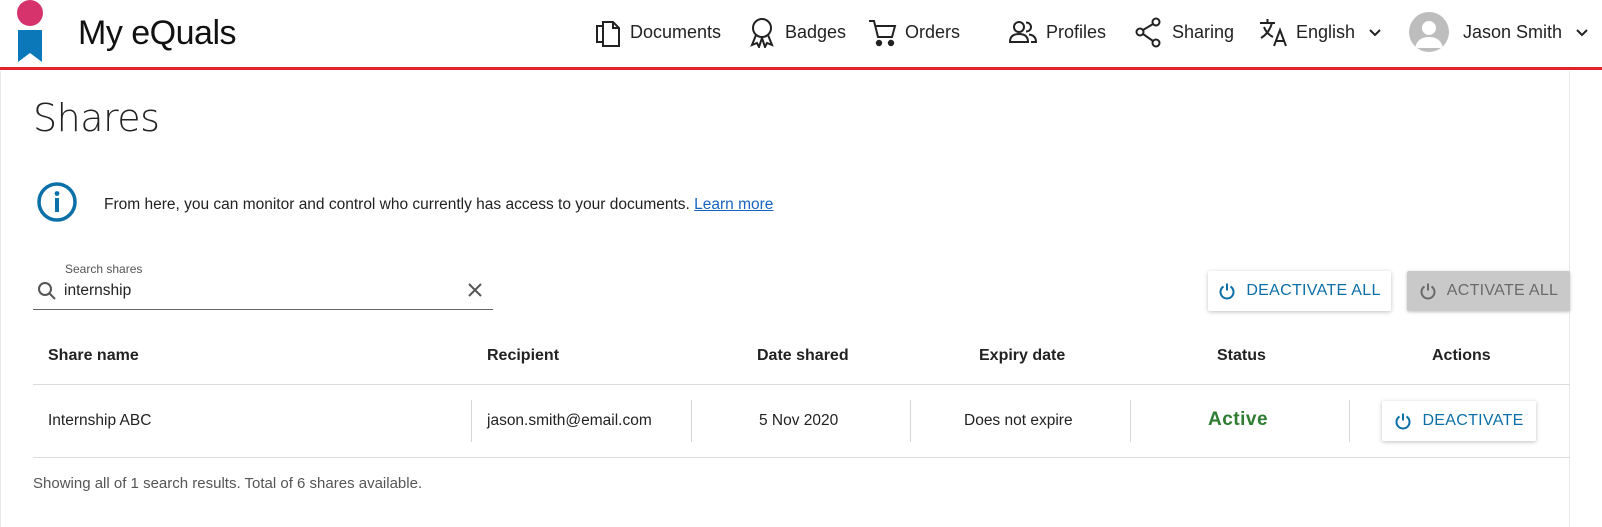  I want to click on nav-badges-label: Badges, so click(816, 31).